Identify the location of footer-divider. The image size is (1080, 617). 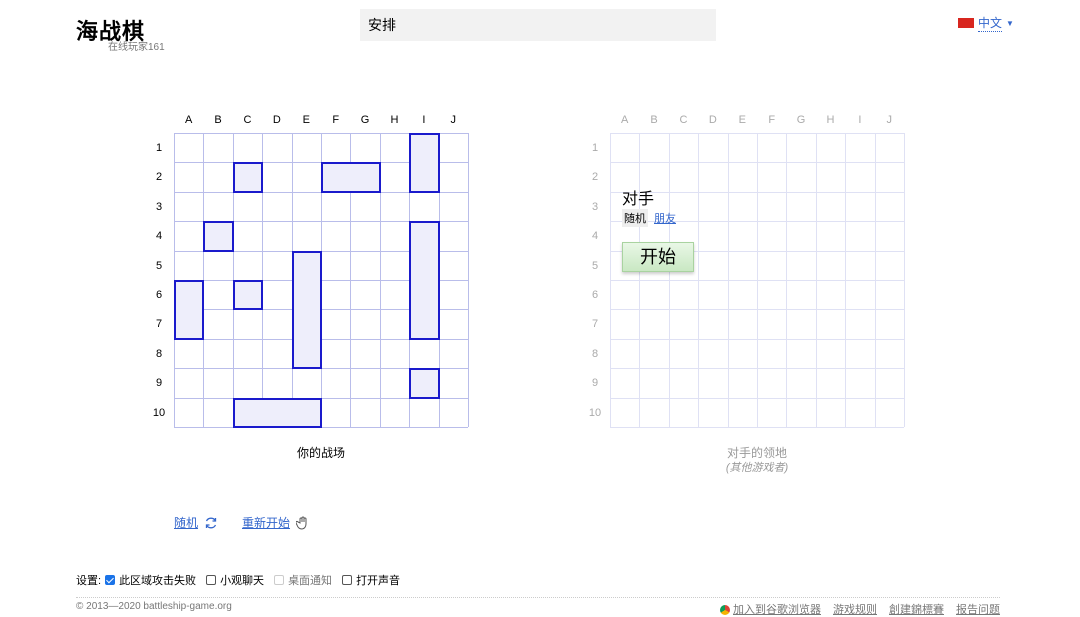
(538, 597).